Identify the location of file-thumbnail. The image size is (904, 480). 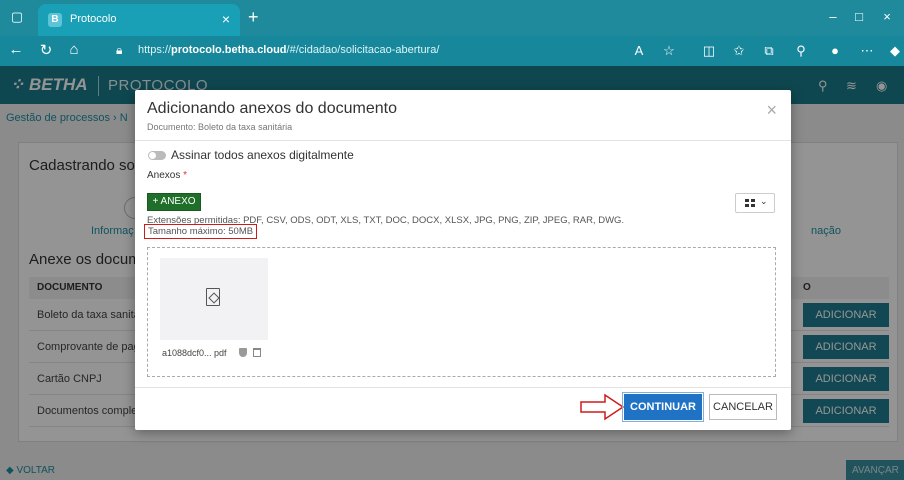
(214, 299).